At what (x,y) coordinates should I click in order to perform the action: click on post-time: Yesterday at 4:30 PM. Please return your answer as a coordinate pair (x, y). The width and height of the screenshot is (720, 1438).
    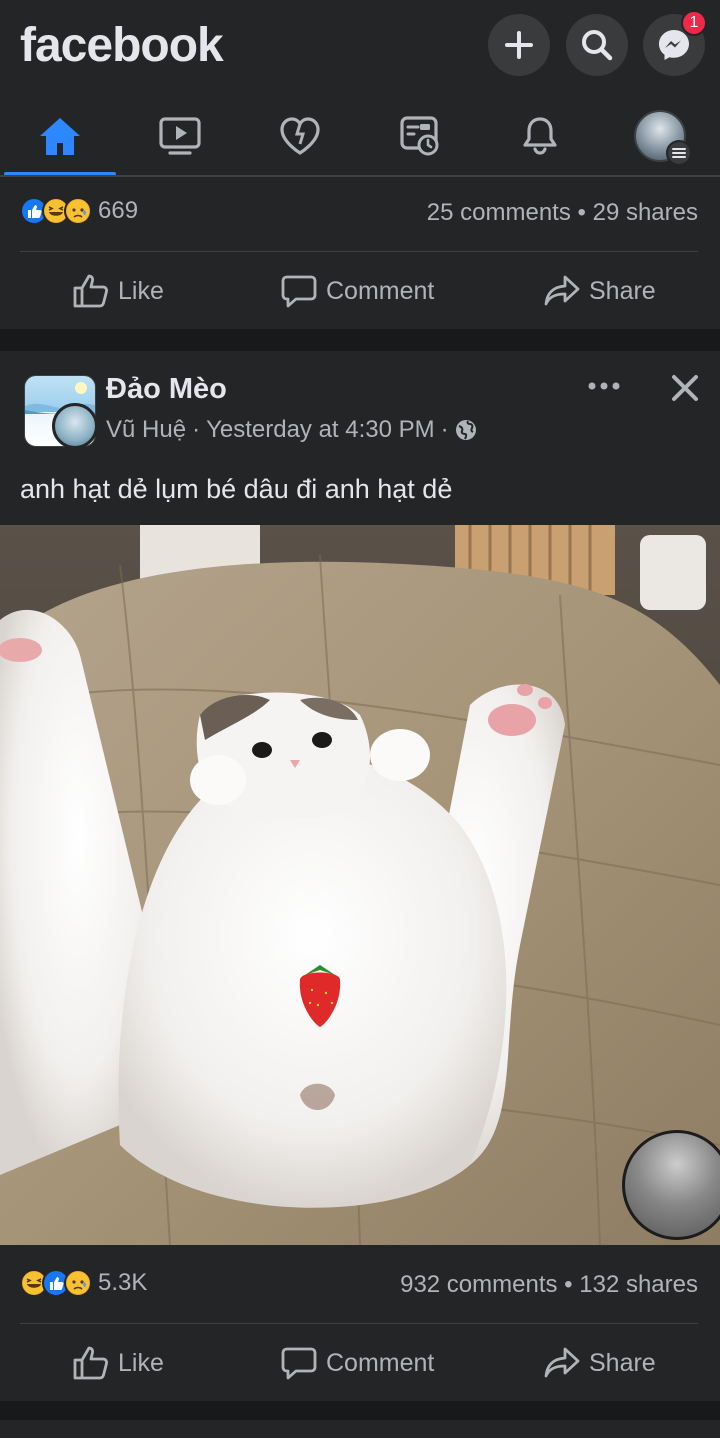
    Looking at the image, I should click on (320, 430).